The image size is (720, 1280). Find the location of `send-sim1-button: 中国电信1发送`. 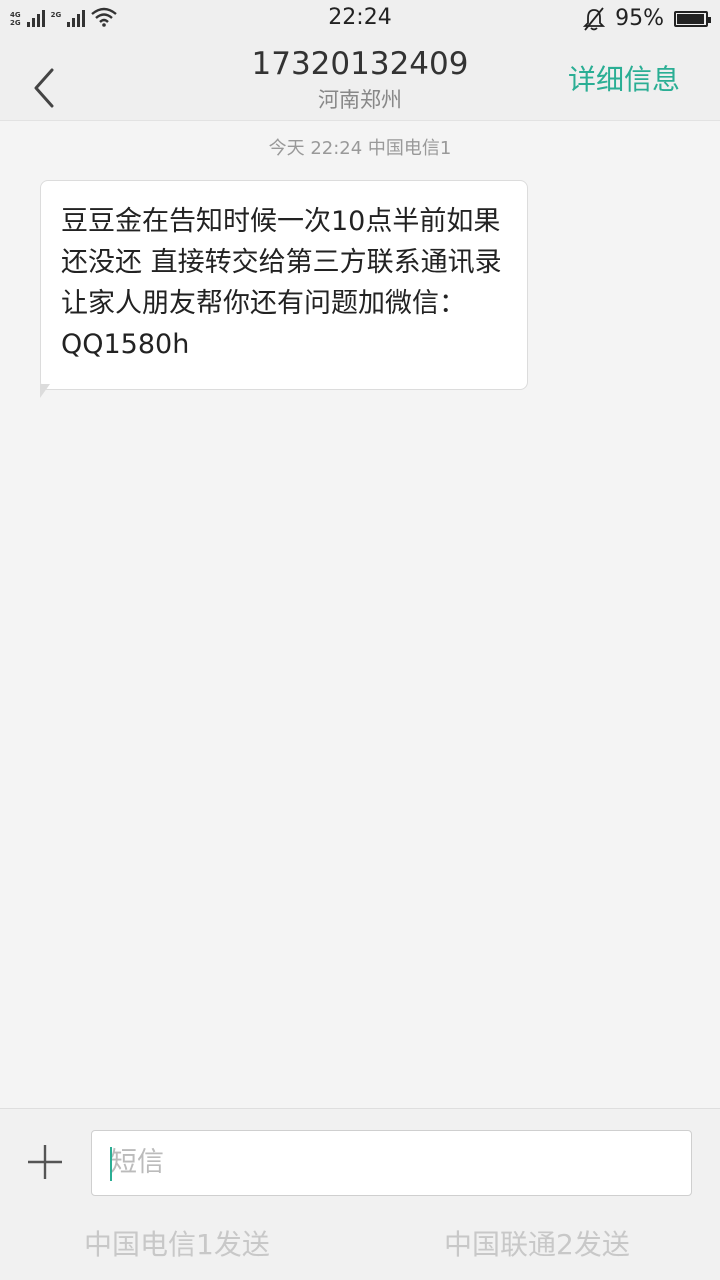

send-sim1-button: 中国电信1发送 is located at coordinates (177, 1243).